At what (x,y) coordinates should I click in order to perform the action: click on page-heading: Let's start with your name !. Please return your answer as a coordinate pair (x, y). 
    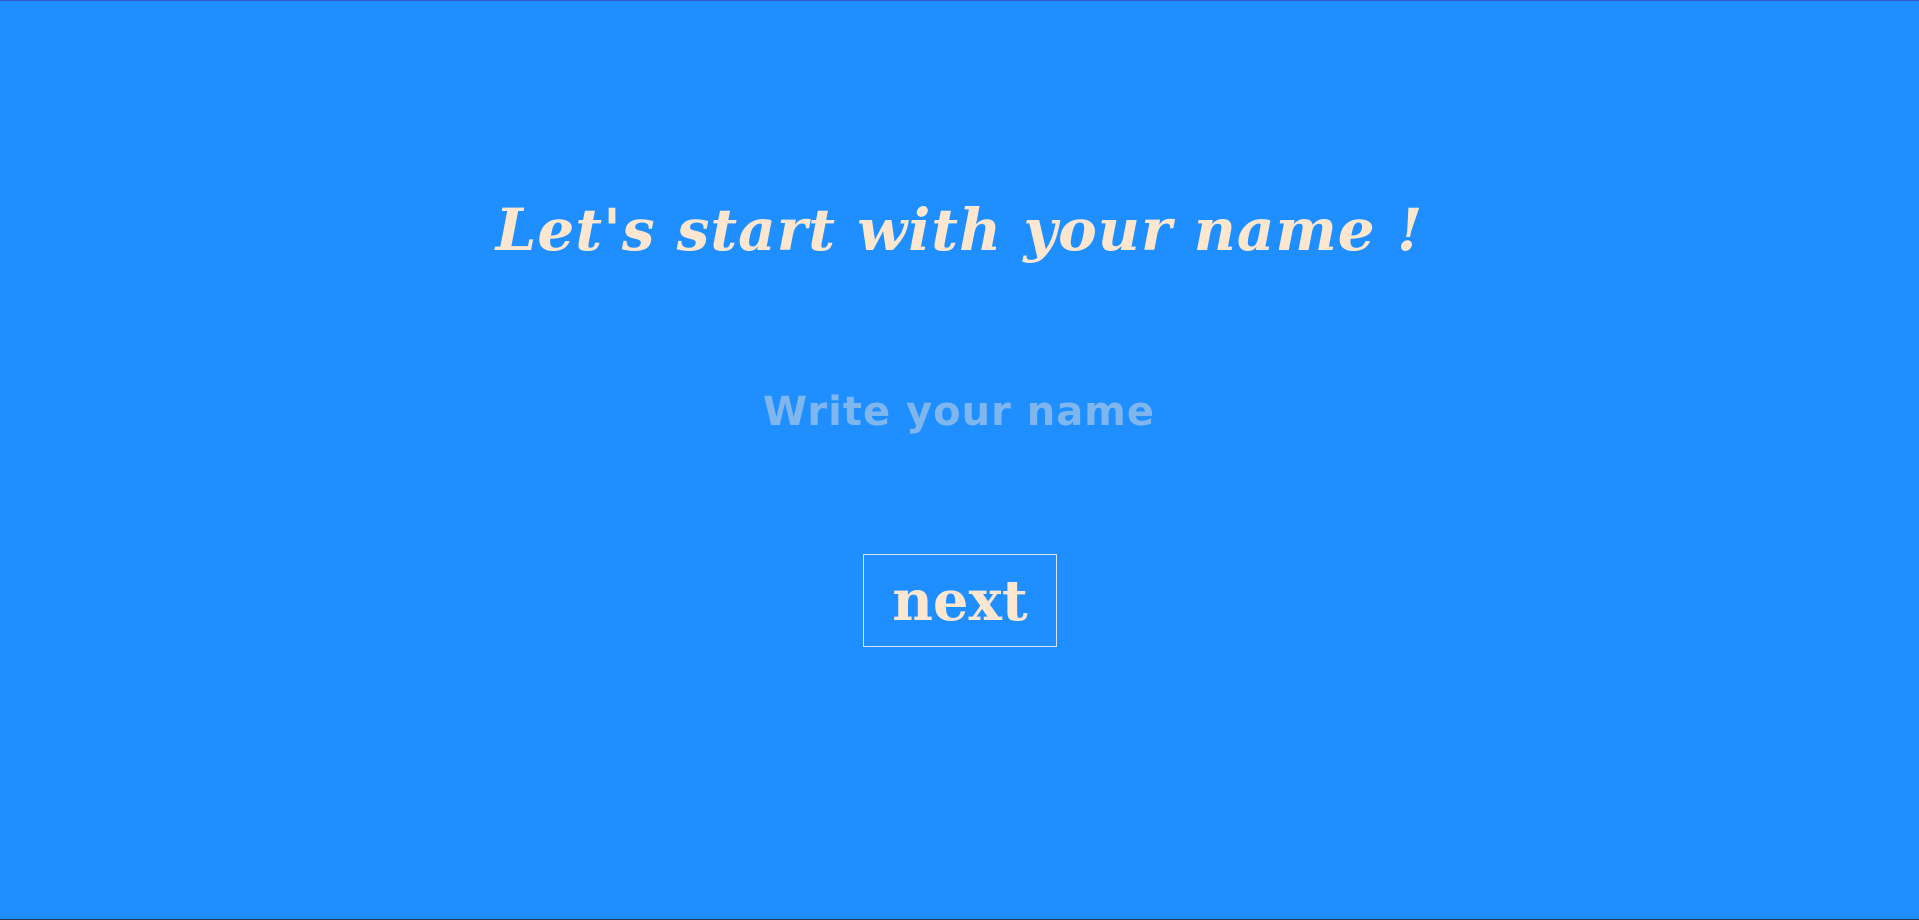
    Looking at the image, I should click on (959, 230).